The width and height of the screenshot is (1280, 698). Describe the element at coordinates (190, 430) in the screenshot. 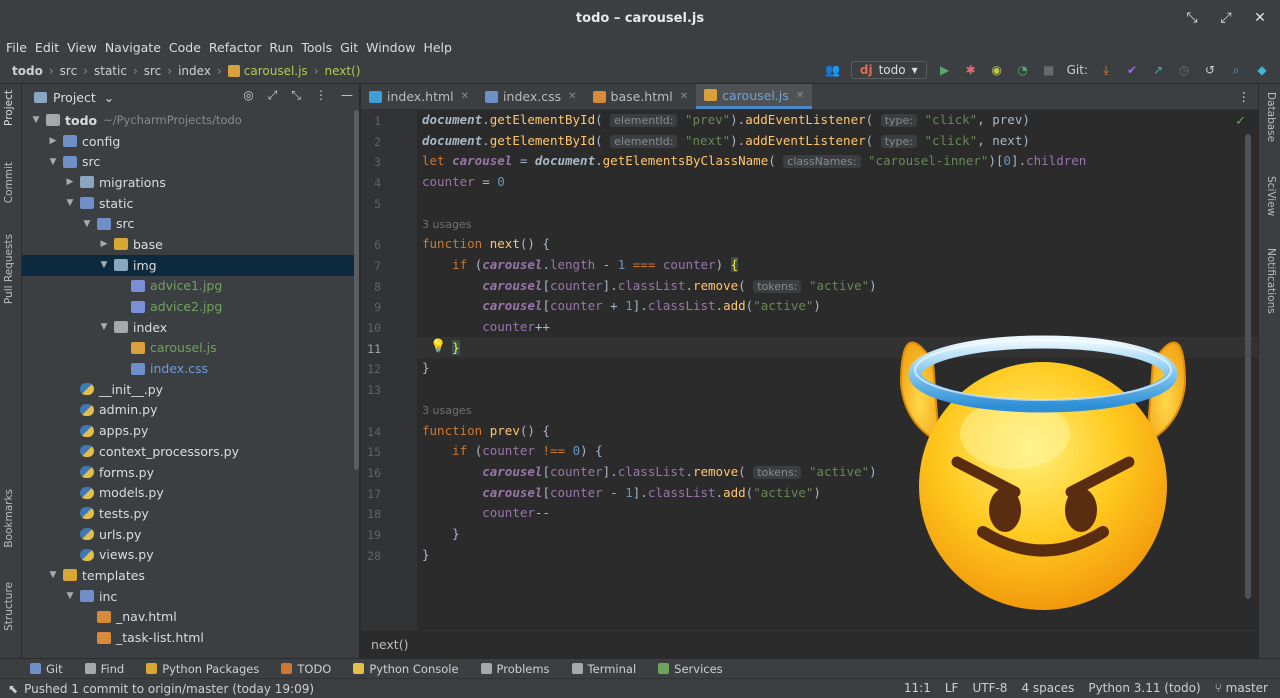

I see `tree-item: apps.py` at that location.